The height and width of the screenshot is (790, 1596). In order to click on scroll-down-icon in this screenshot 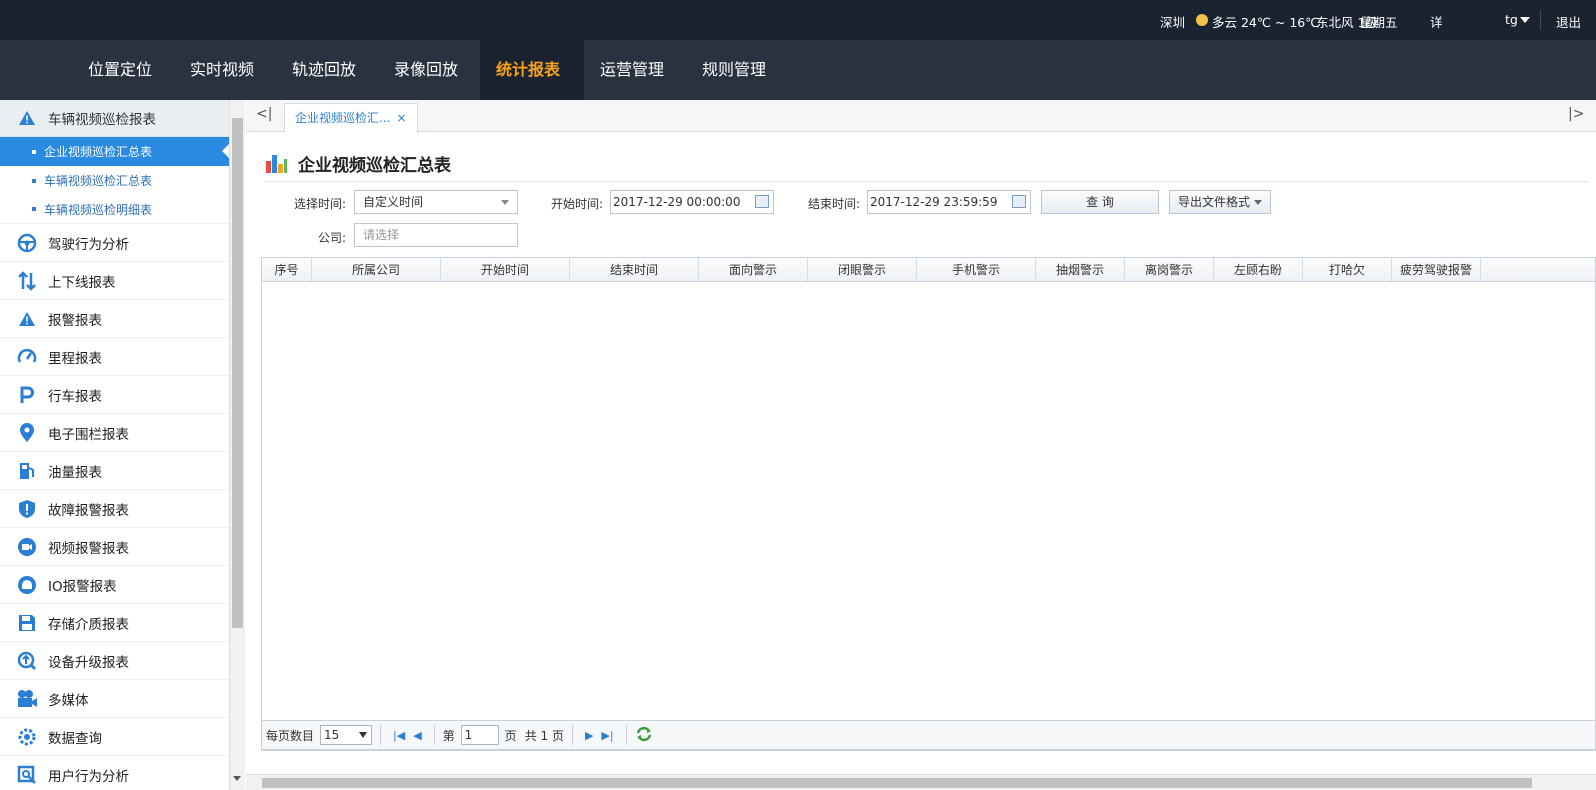, I will do `click(237, 778)`.